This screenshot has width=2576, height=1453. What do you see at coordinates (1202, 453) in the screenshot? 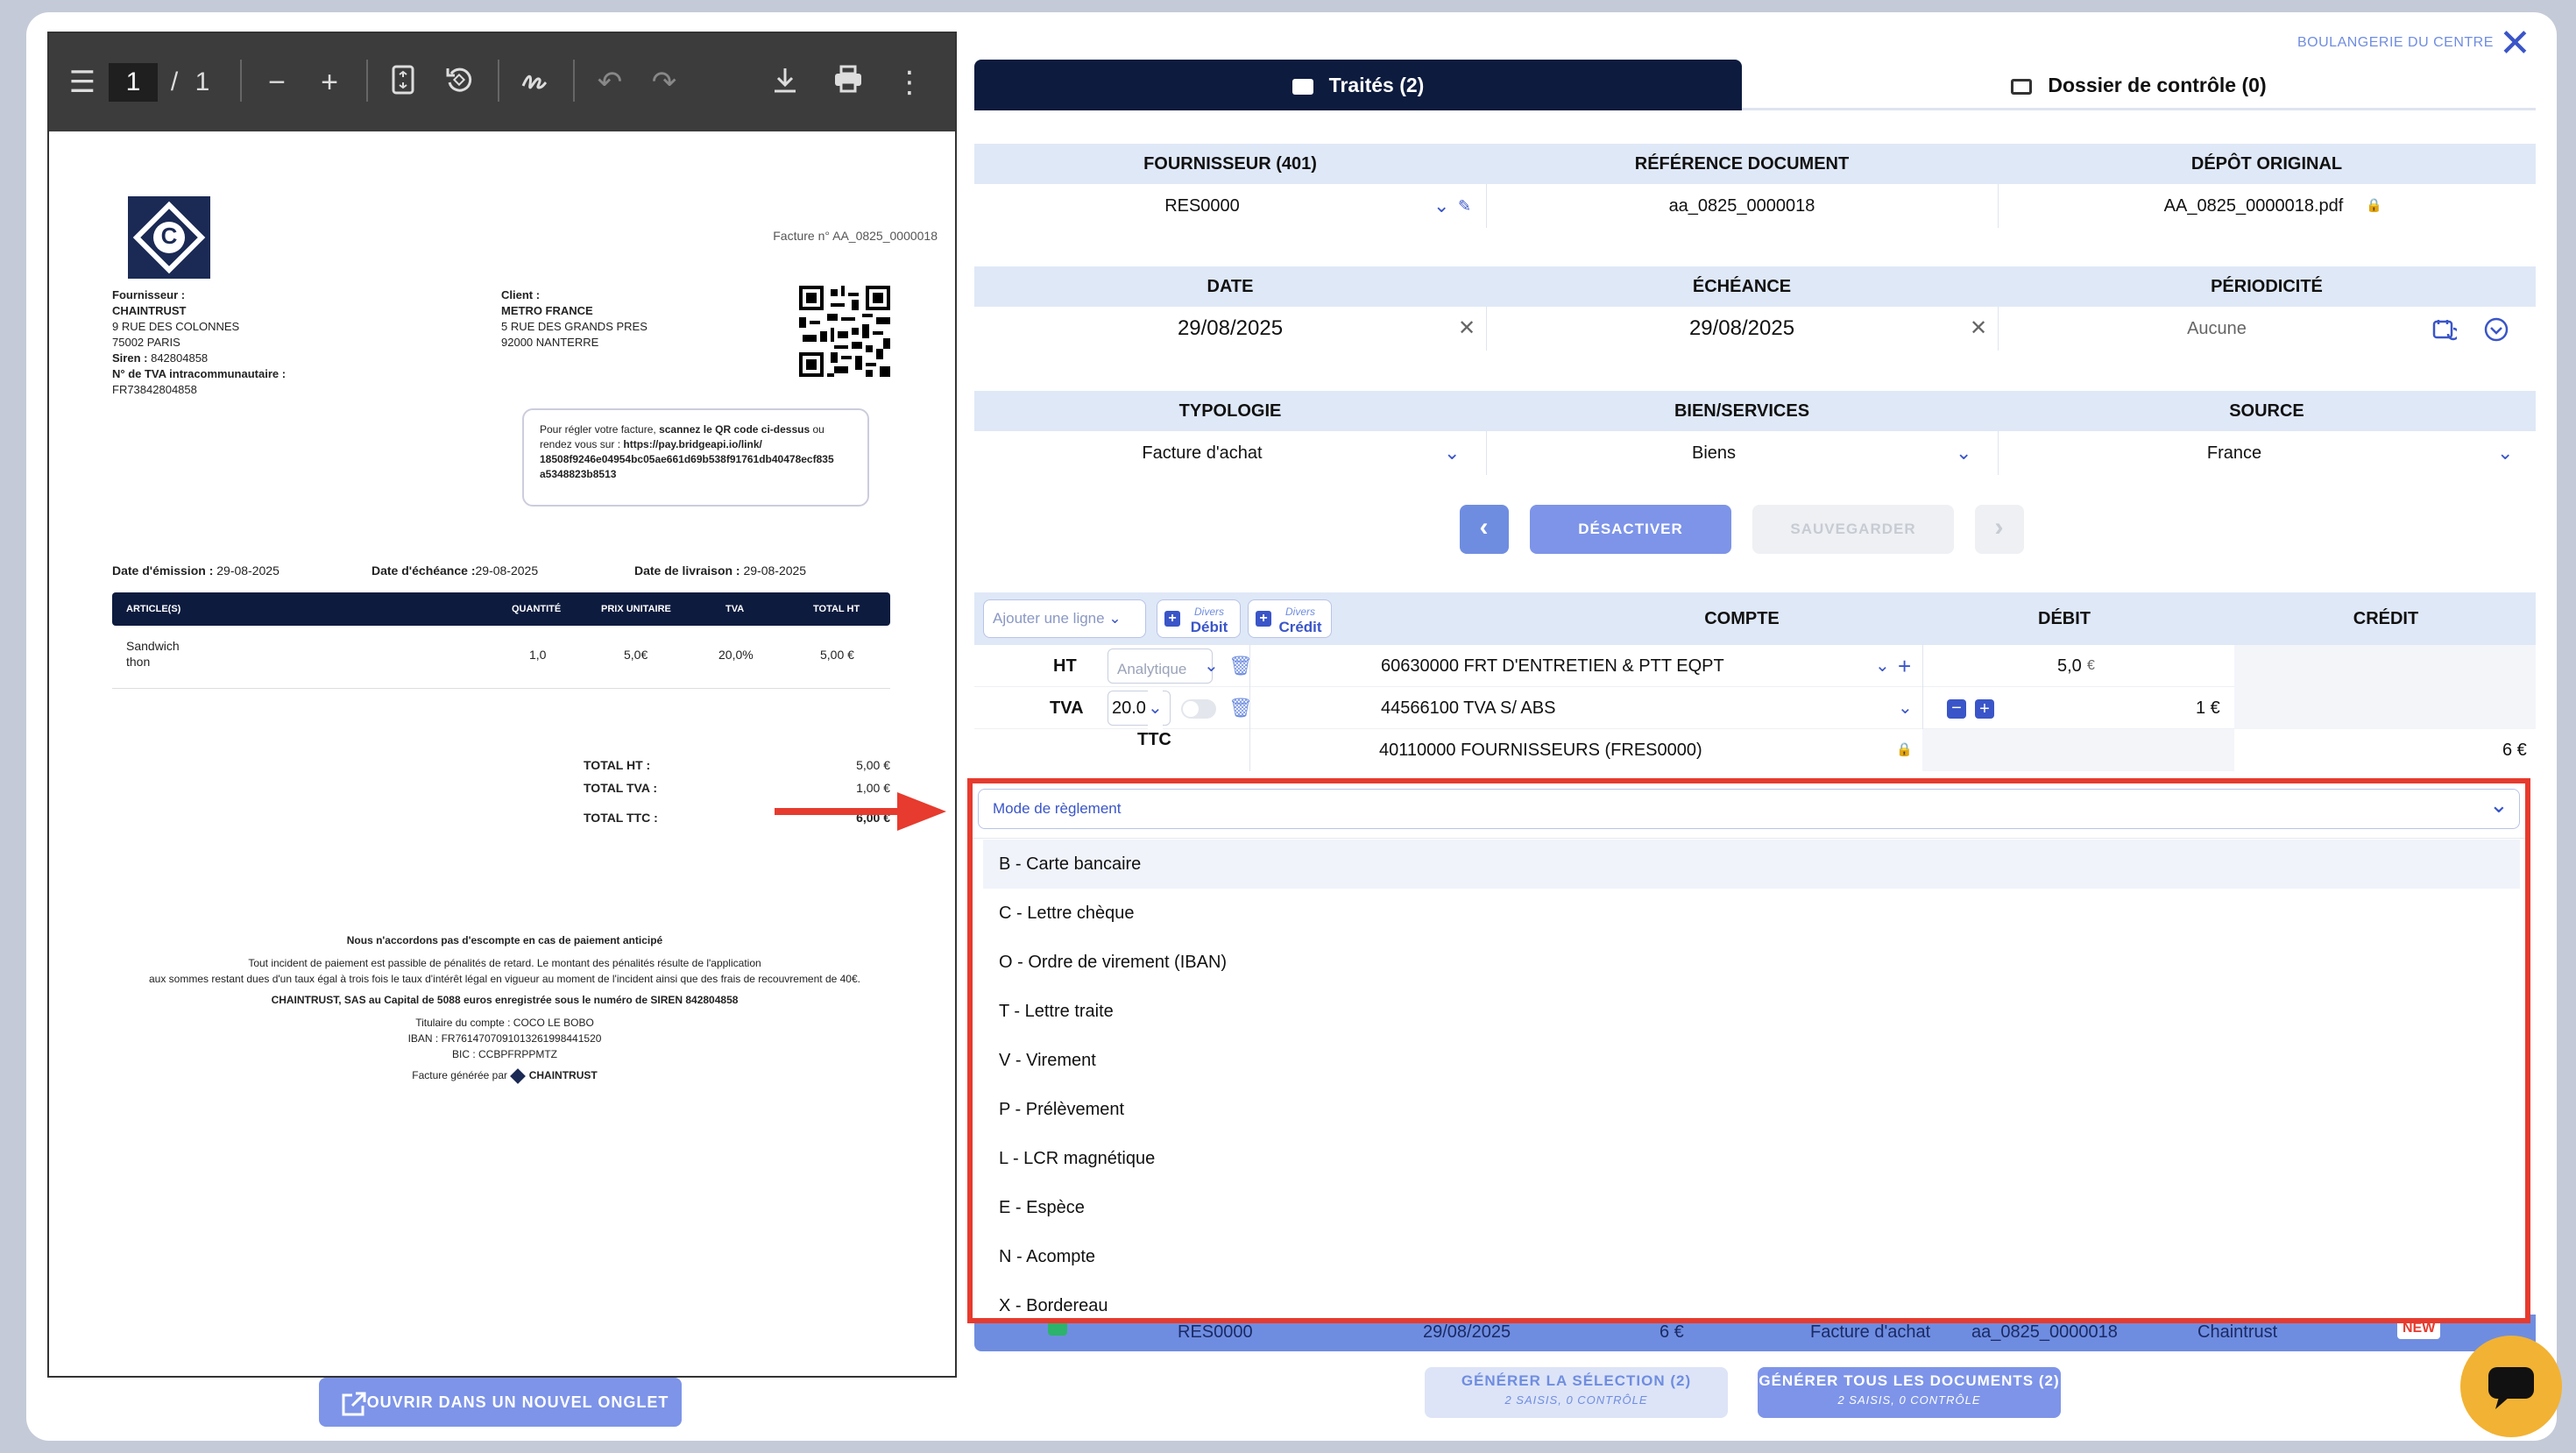
I see `typology-select: Facture d'achat` at bounding box center [1202, 453].